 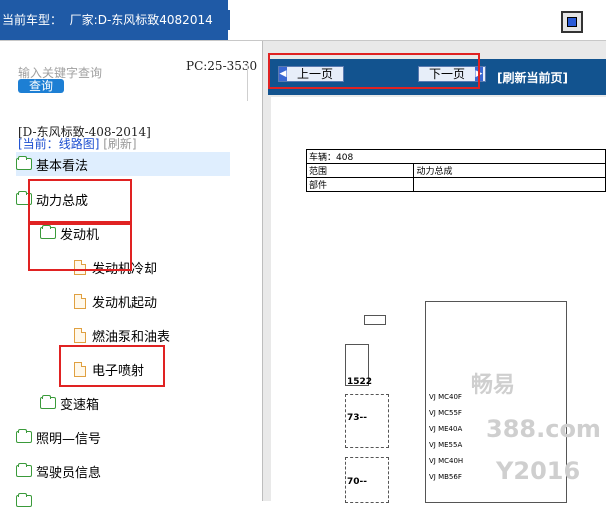 What do you see at coordinates (360, 170) in the screenshot?
I see `range-label: 范围` at bounding box center [360, 170].